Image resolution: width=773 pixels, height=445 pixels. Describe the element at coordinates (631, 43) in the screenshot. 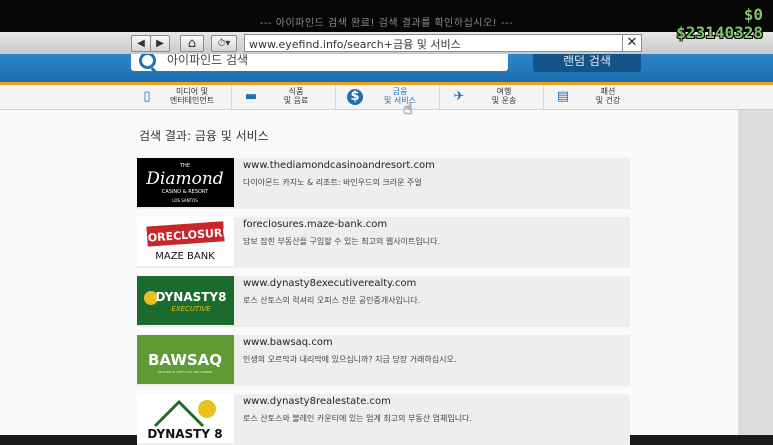

I see `close-icon: ✕` at that location.